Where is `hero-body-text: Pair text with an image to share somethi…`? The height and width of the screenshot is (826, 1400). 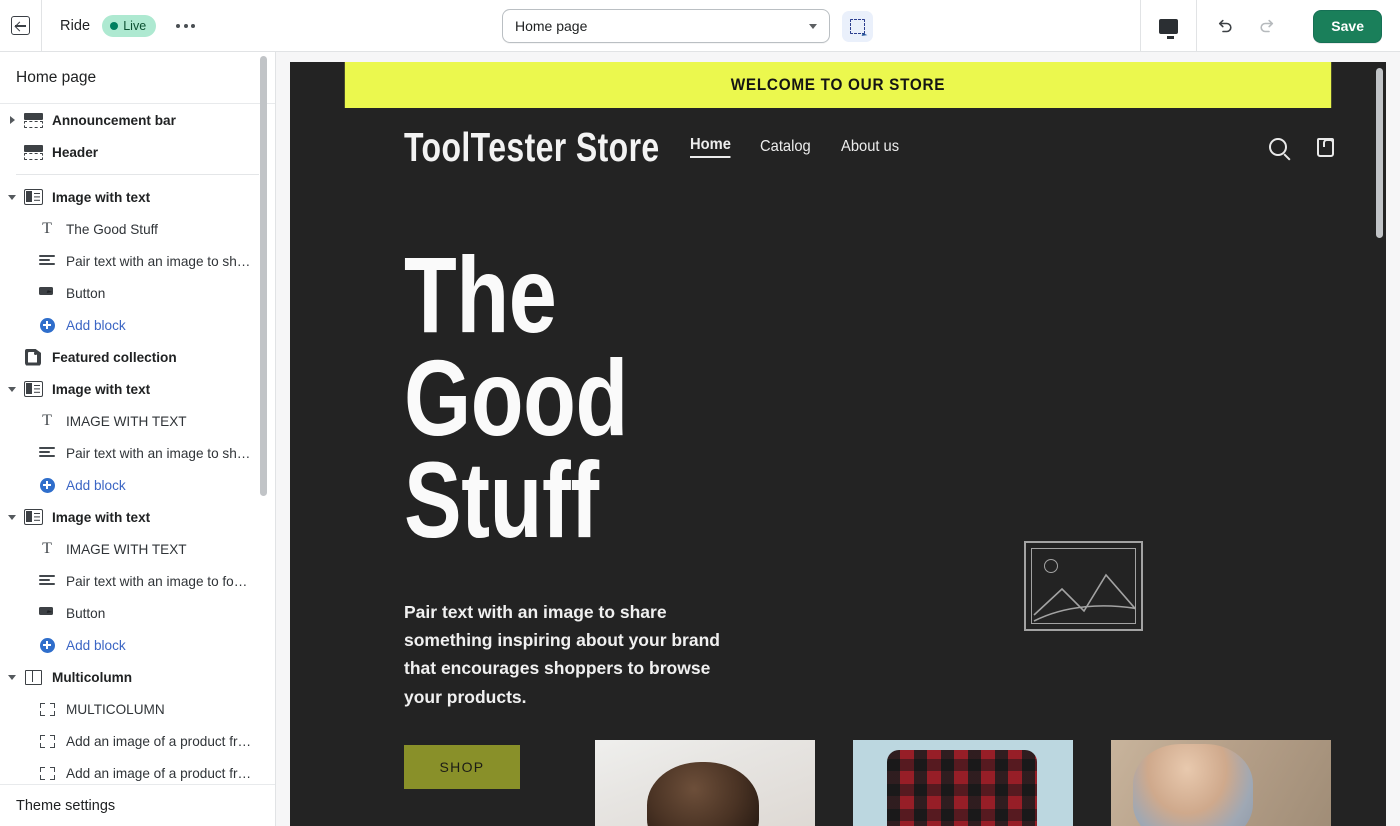 hero-body-text: Pair text with an image to share somethi… is located at coordinates (562, 654).